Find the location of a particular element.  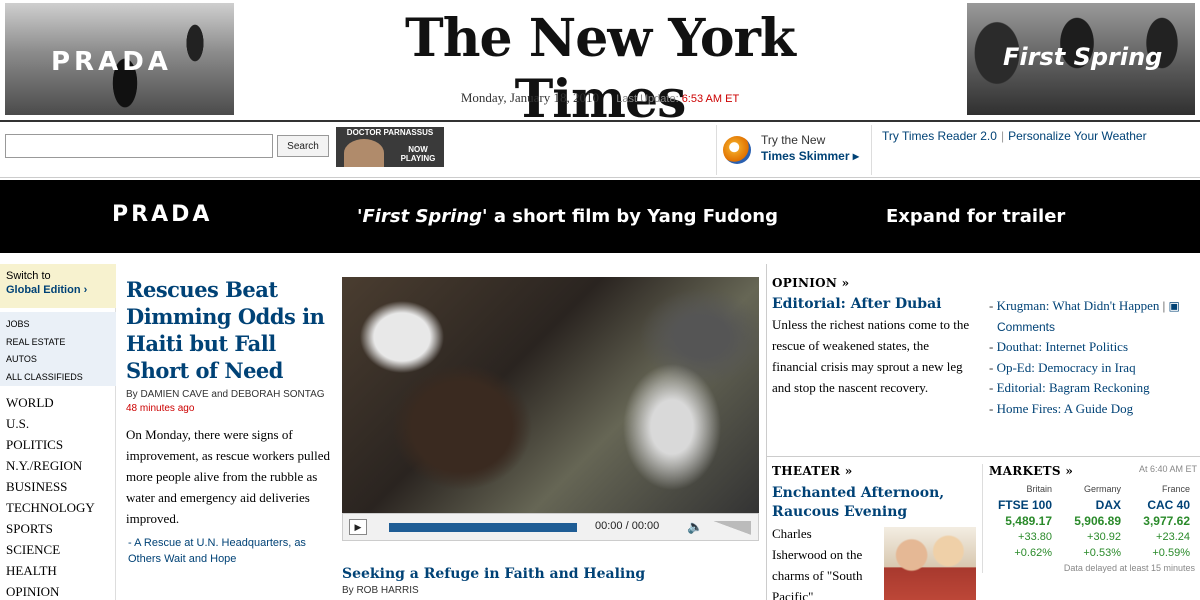

skimmer-link: Times Skimmer ▸ is located at coordinates (810, 156).